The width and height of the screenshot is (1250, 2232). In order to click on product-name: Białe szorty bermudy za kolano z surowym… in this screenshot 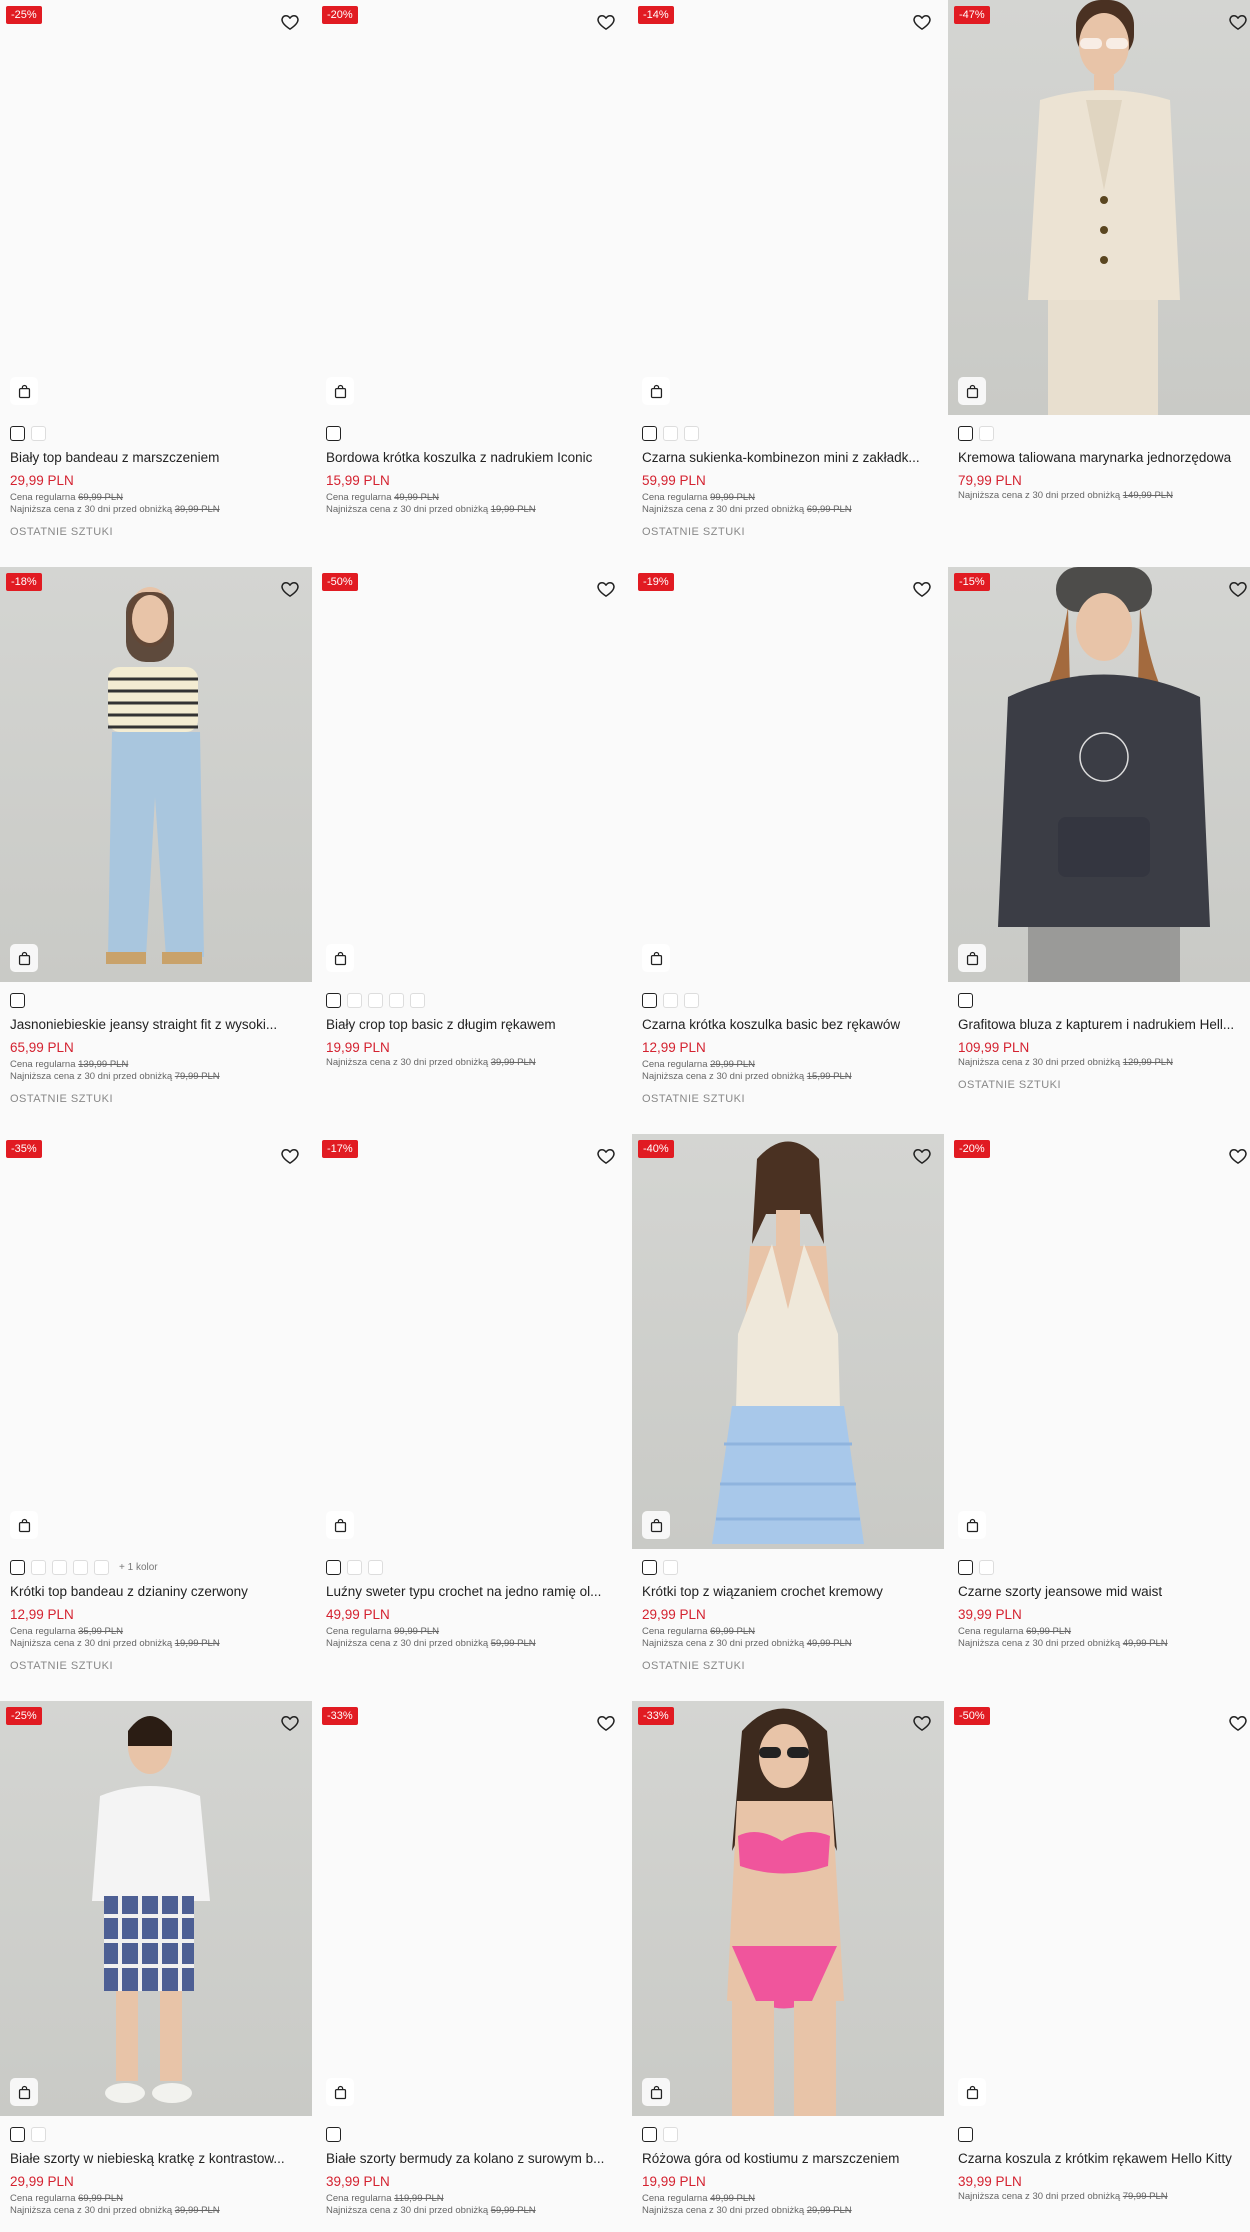, I will do `click(472, 2159)`.